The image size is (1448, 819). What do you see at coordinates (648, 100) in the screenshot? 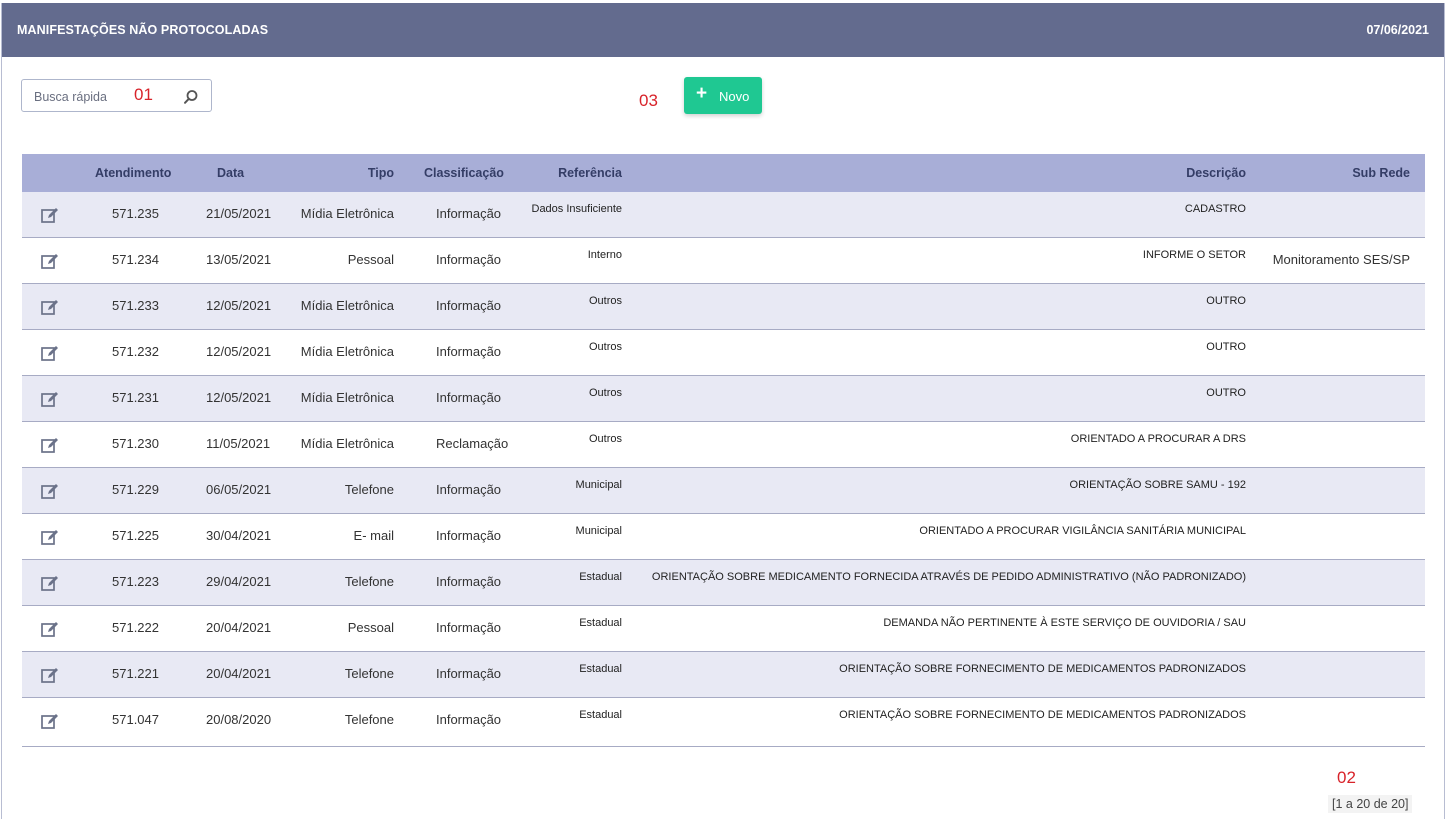
I see `annotation-marker-03: 03` at bounding box center [648, 100].